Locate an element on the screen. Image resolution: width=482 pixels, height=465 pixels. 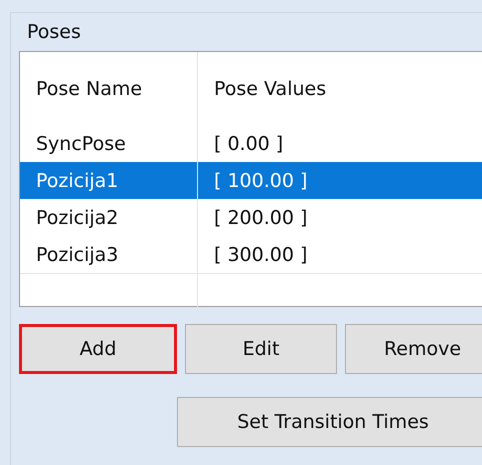
column-header: Pose Name is located at coordinates (109, 88).